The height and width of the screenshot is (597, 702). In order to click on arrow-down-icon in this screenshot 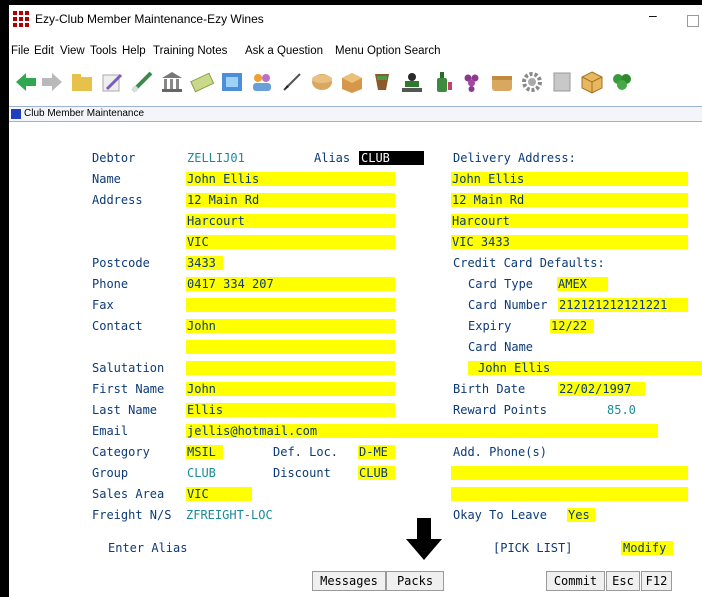, I will do `click(424, 539)`.